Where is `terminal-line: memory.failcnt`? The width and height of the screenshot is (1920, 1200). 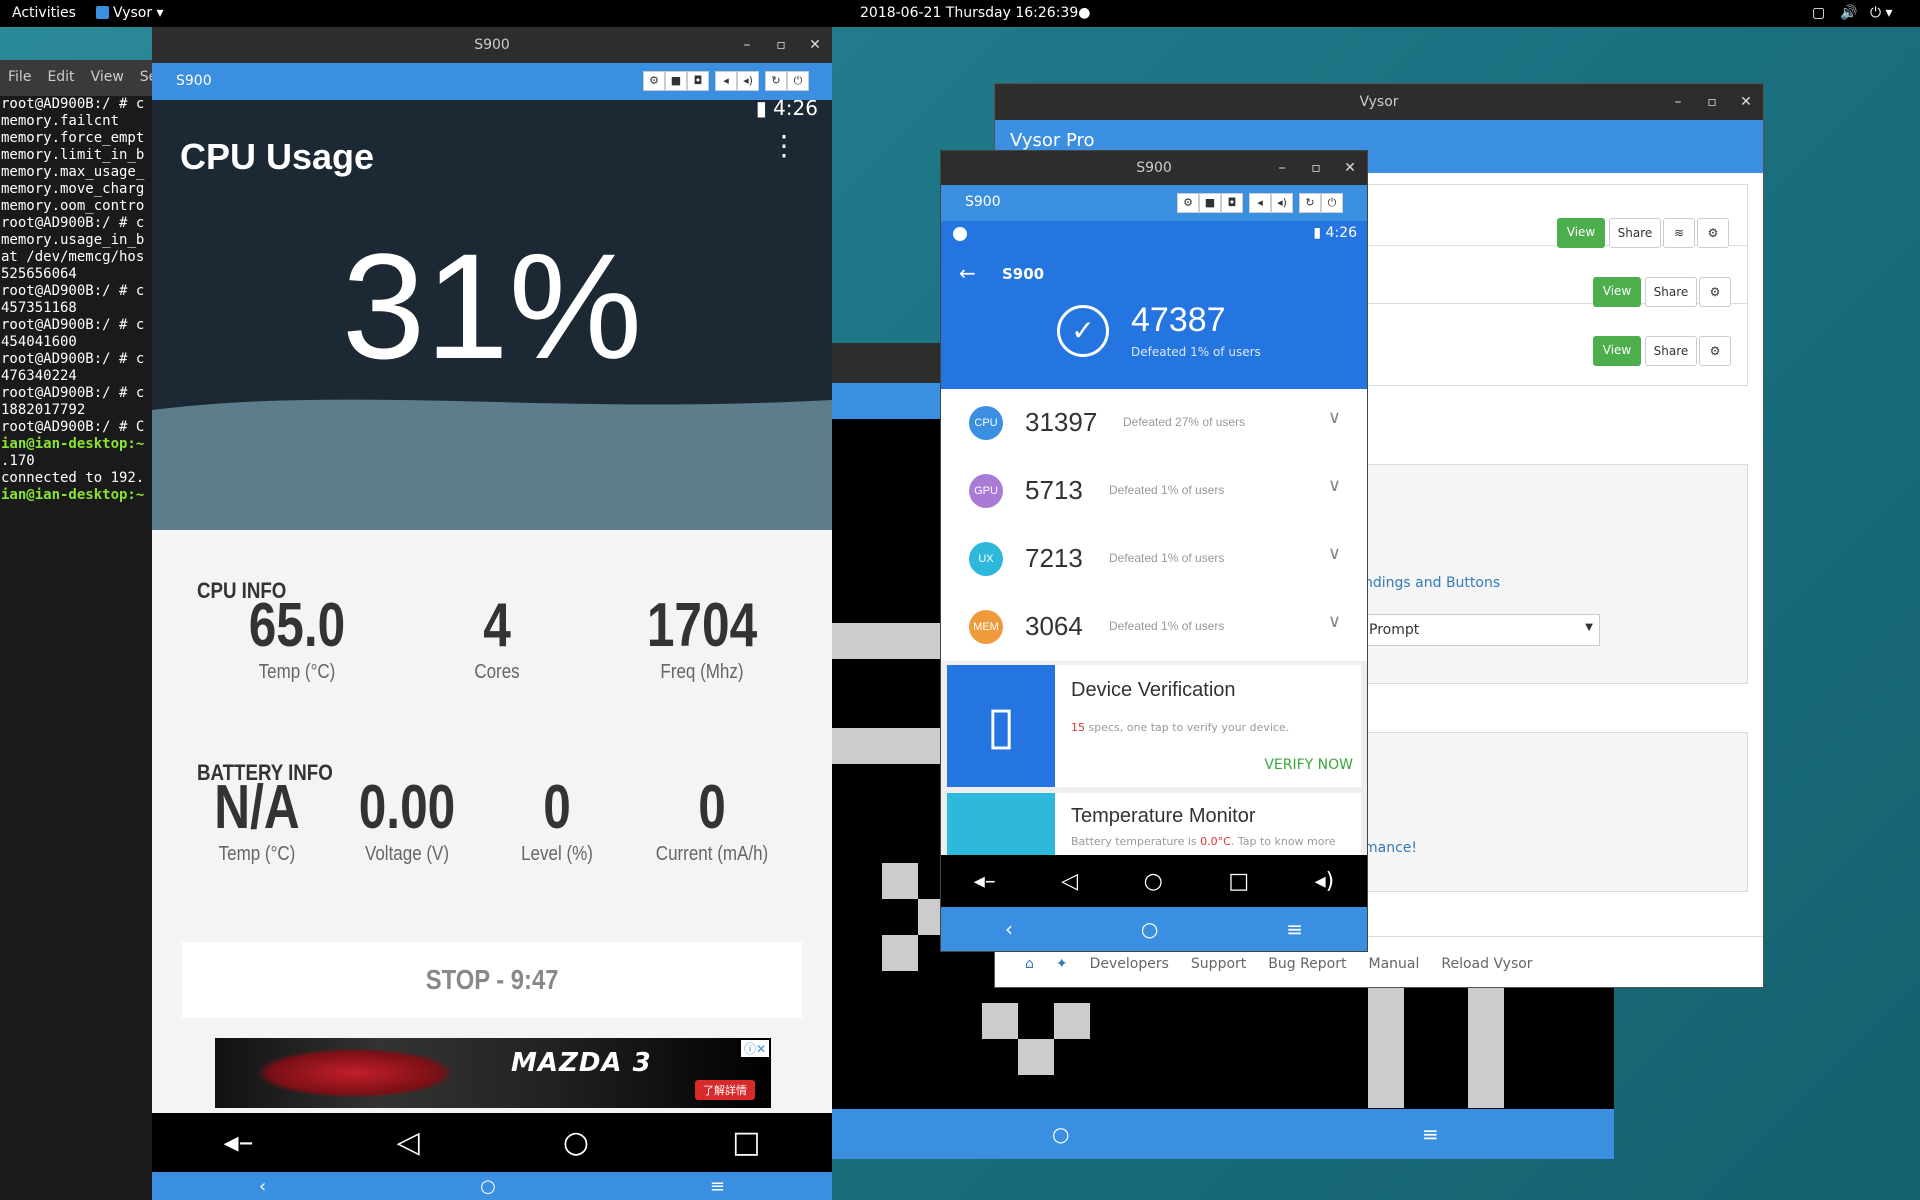
terminal-line: memory.failcnt is located at coordinates (60, 121).